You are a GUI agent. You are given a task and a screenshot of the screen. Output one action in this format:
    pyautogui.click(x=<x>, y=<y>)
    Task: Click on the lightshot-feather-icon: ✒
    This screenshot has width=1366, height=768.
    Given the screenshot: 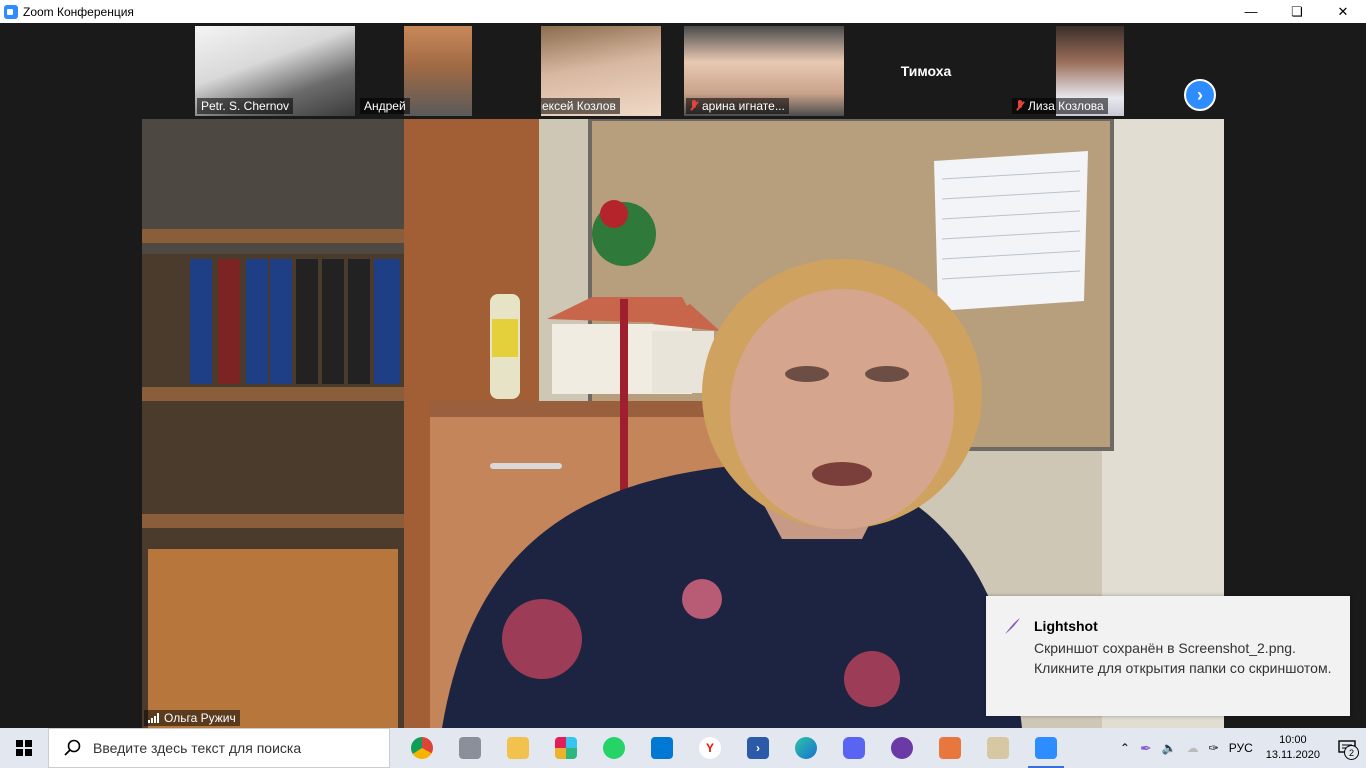 What is the action you would take?
    pyautogui.click(x=1145, y=747)
    